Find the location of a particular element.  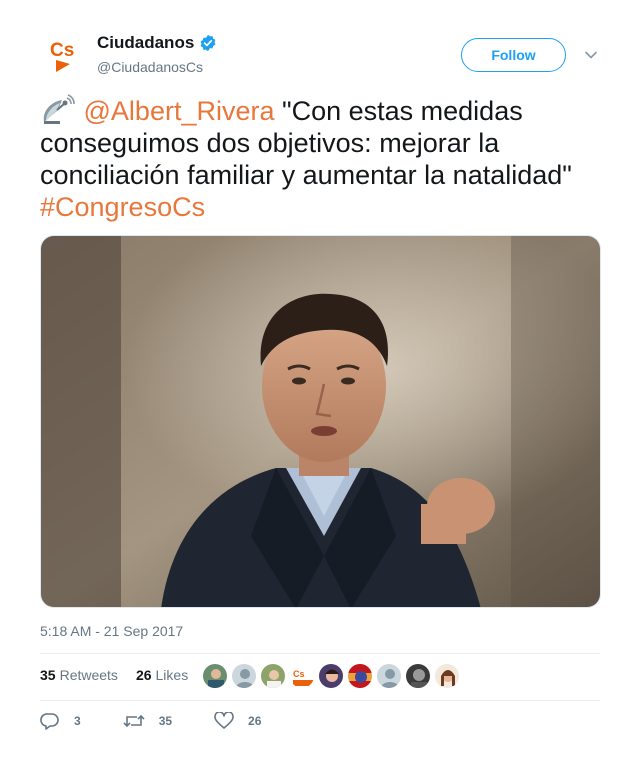

reply-icon is located at coordinates (49, 721).